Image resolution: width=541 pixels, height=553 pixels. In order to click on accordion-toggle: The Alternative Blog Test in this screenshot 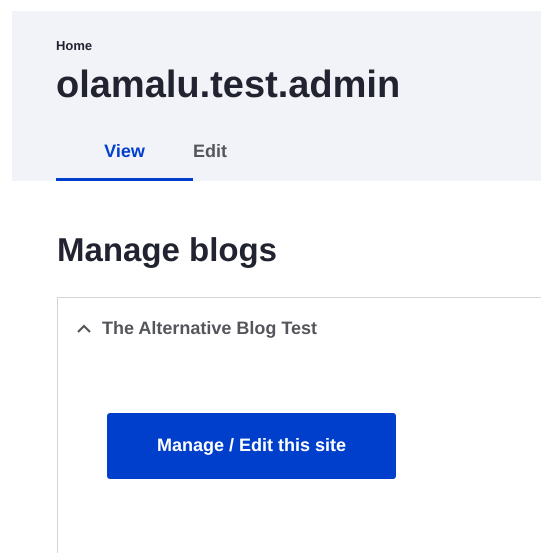, I will do `click(188, 318)`.